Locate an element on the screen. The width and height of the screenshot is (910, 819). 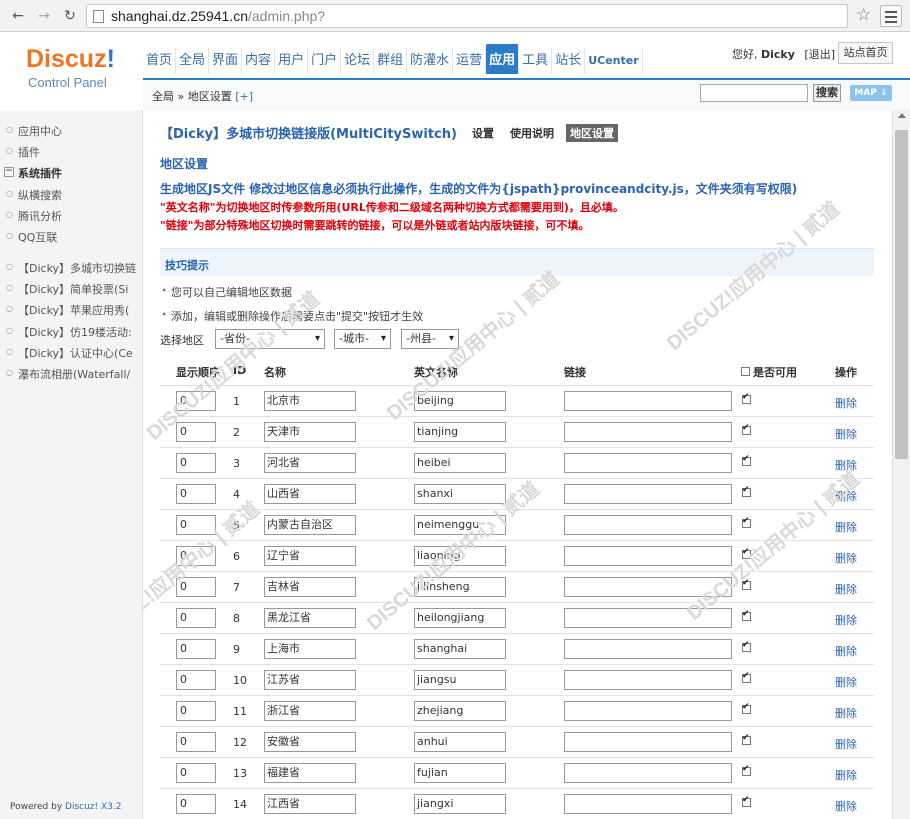
english-name-input: tianjing is located at coordinates (460, 432).